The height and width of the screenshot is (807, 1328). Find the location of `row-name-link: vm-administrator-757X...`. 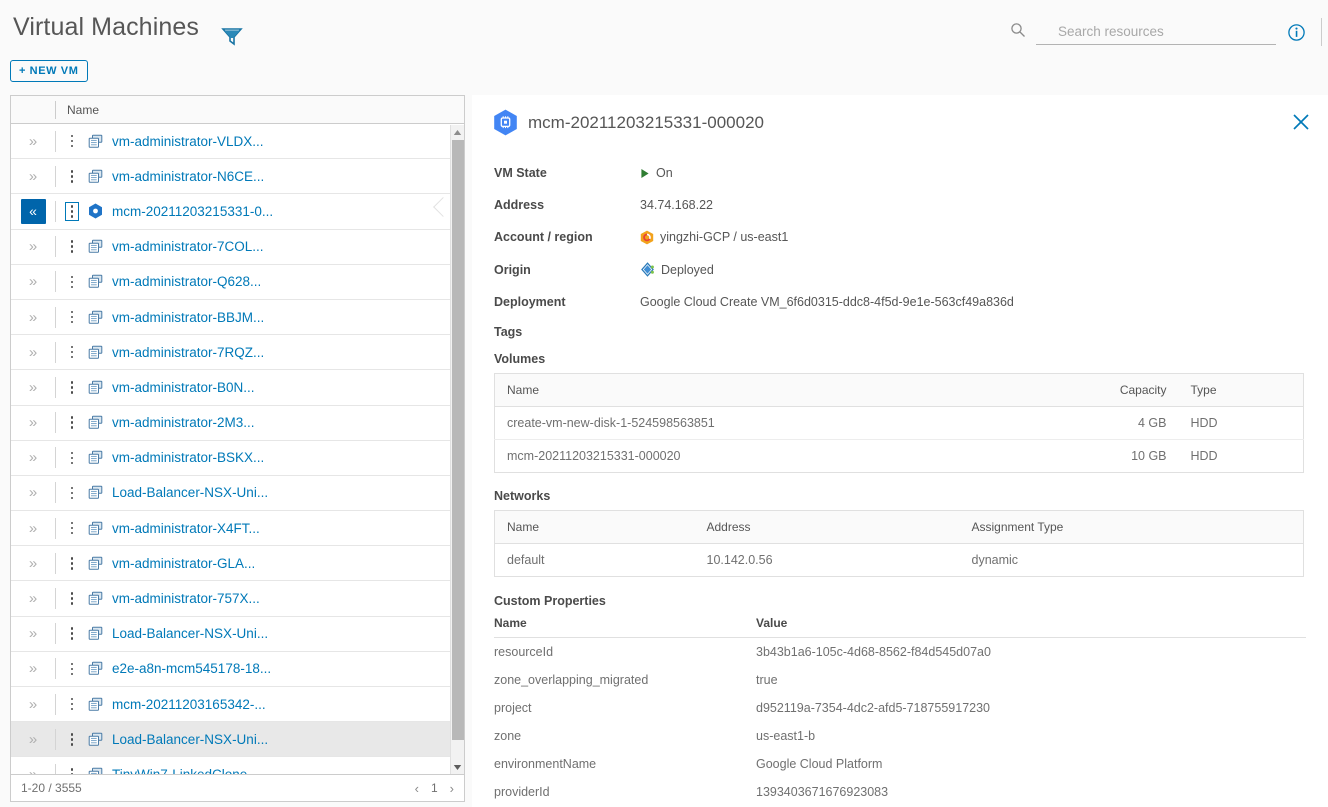

row-name-link: vm-administrator-757X... is located at coordinates (186, 598).